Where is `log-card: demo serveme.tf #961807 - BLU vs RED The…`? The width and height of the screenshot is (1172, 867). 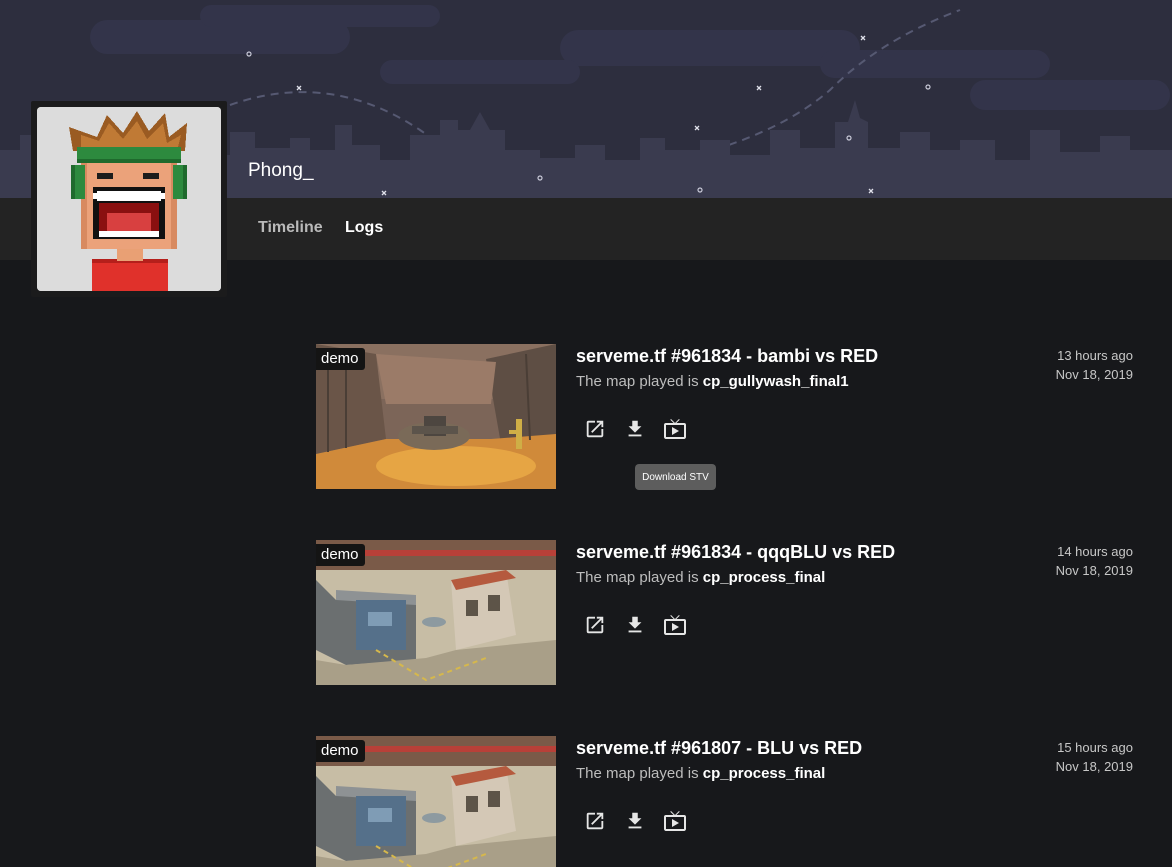
log-card: demo serveme.tf #961807 - BLU vs RED The… is located at coordinates (726, 801).